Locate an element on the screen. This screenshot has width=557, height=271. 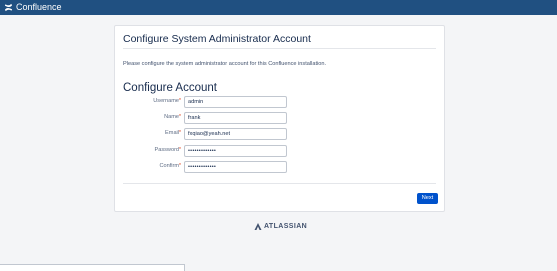
password-label: Password* is located at coordinates (167, 150).